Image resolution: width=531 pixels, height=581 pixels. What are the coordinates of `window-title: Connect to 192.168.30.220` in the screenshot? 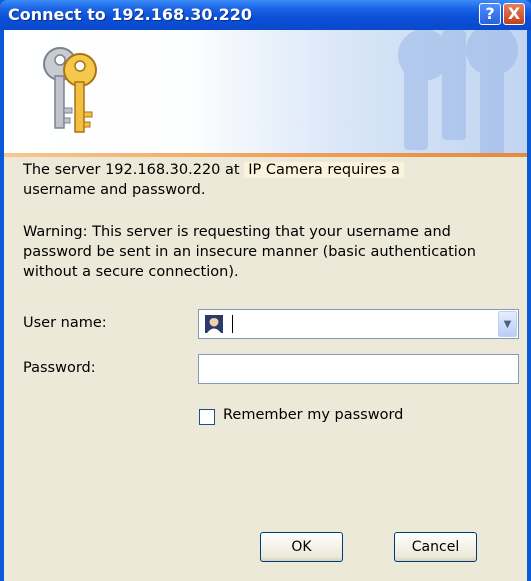 It's located at (130, 14).